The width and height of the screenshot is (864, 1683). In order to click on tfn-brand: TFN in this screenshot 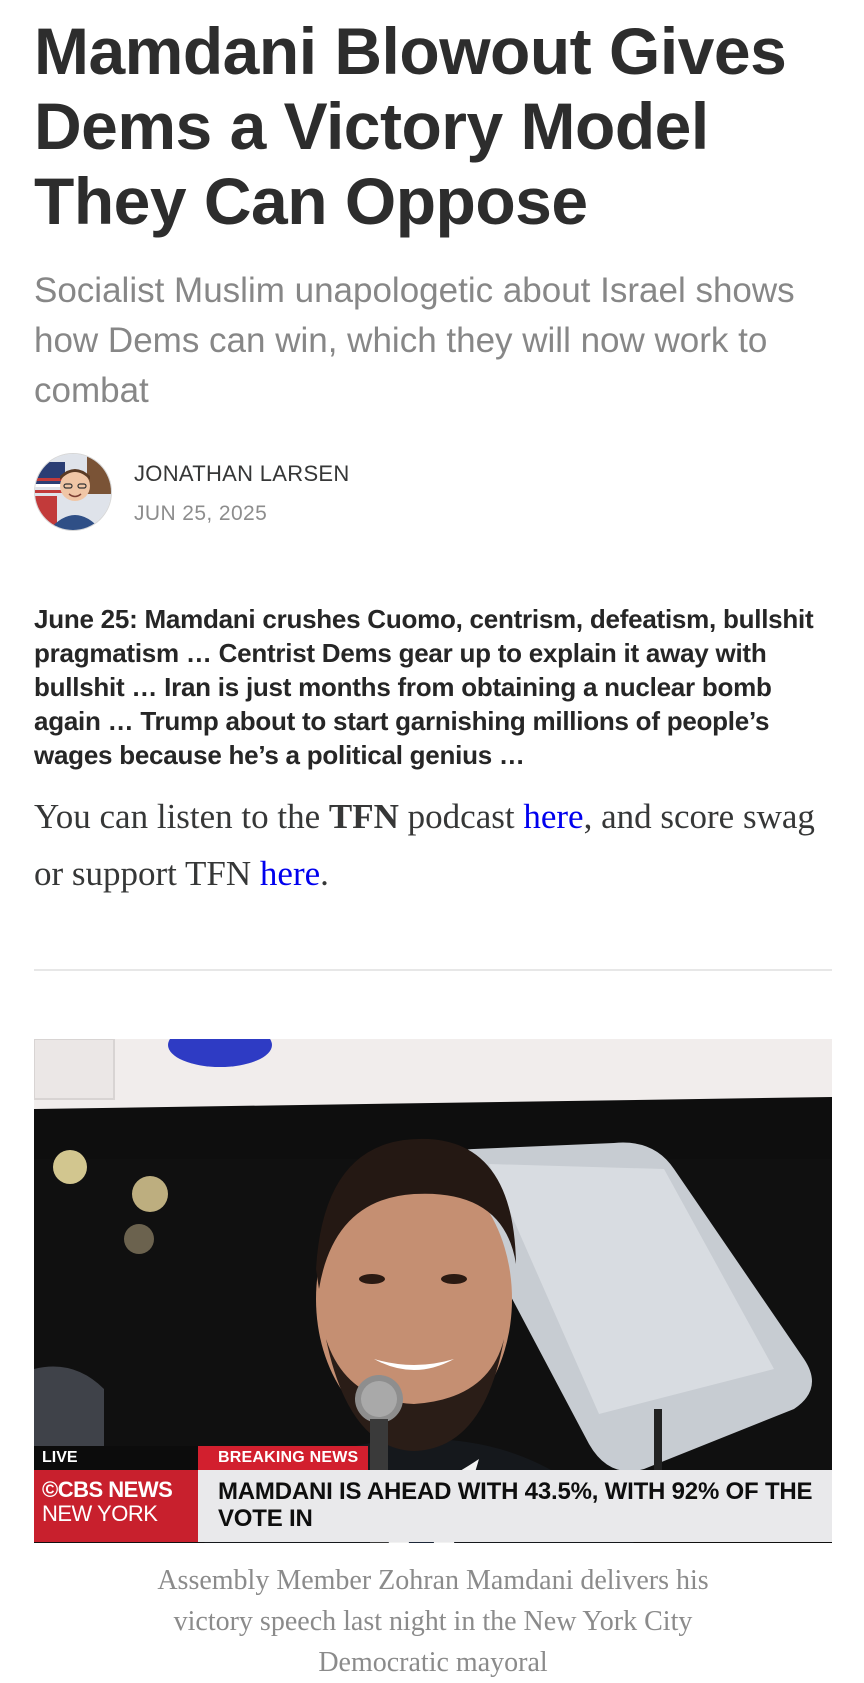, I will do `click(363, 816)`.